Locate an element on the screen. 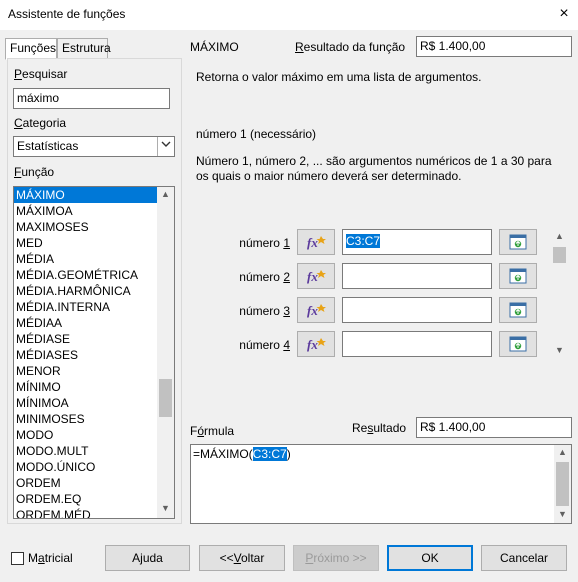  function-list-scrollbar: ▲ ▼ is located at coordinates (165, 352).